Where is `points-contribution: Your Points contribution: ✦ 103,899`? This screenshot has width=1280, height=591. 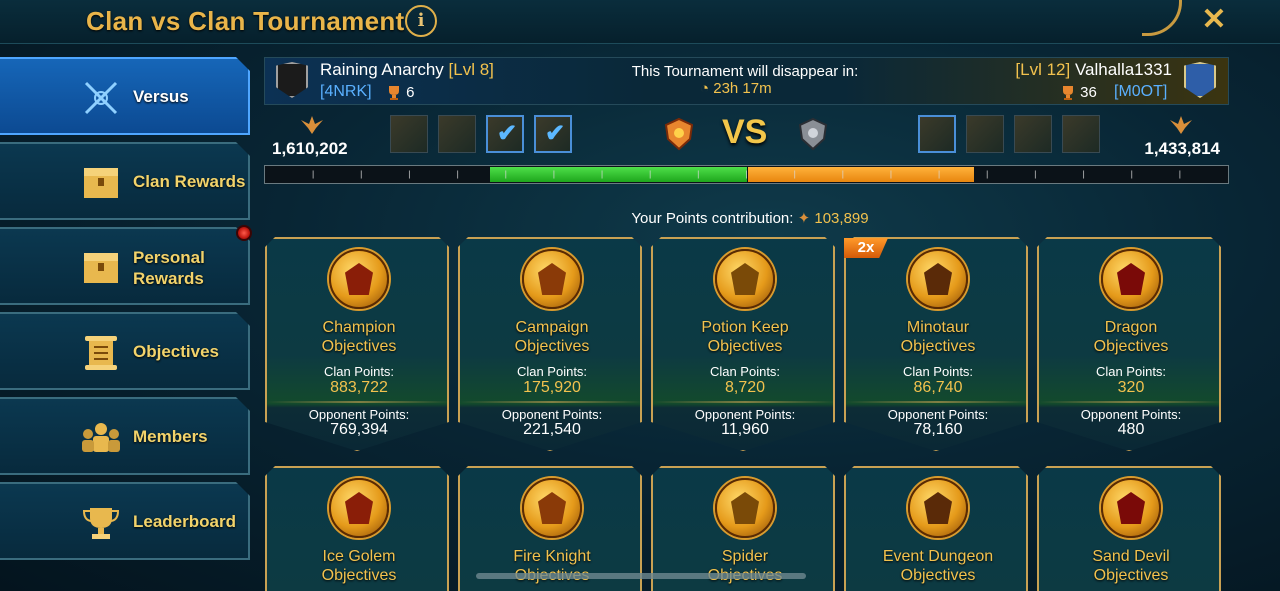
points-contribution: Your Points contribution: ✦ 103,899 is located at coordinates (750, 218).